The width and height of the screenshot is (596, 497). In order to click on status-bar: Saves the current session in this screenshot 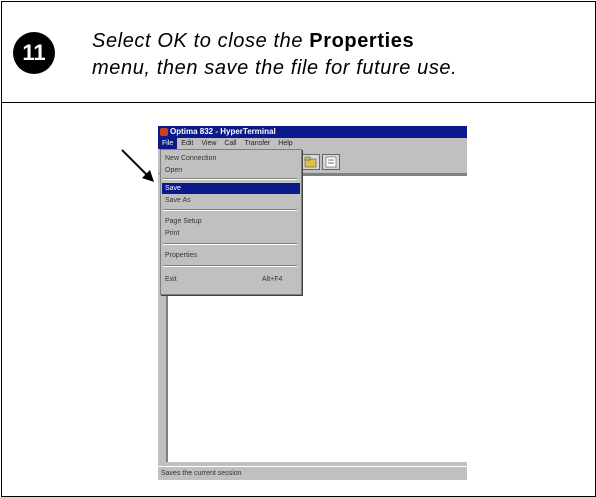, I will do `click(312, 473)`.